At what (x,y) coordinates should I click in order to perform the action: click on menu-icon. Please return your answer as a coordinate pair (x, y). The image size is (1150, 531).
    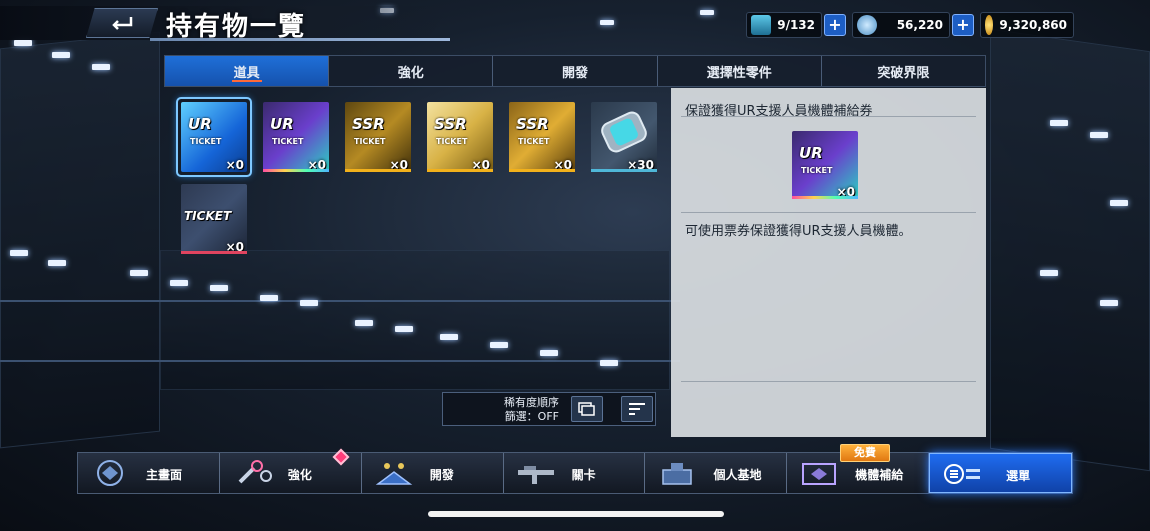
    Looking at the image, I should click on (962, 474).